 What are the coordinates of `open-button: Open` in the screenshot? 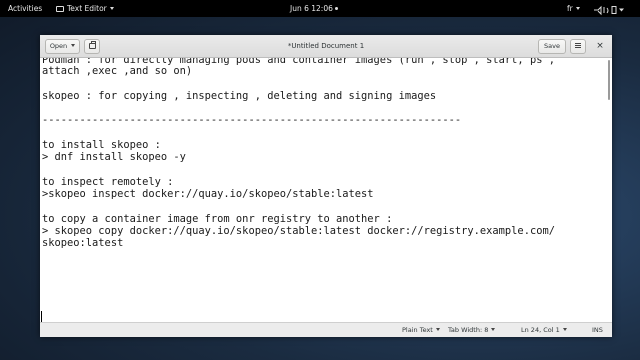 It's located at (62, 46).